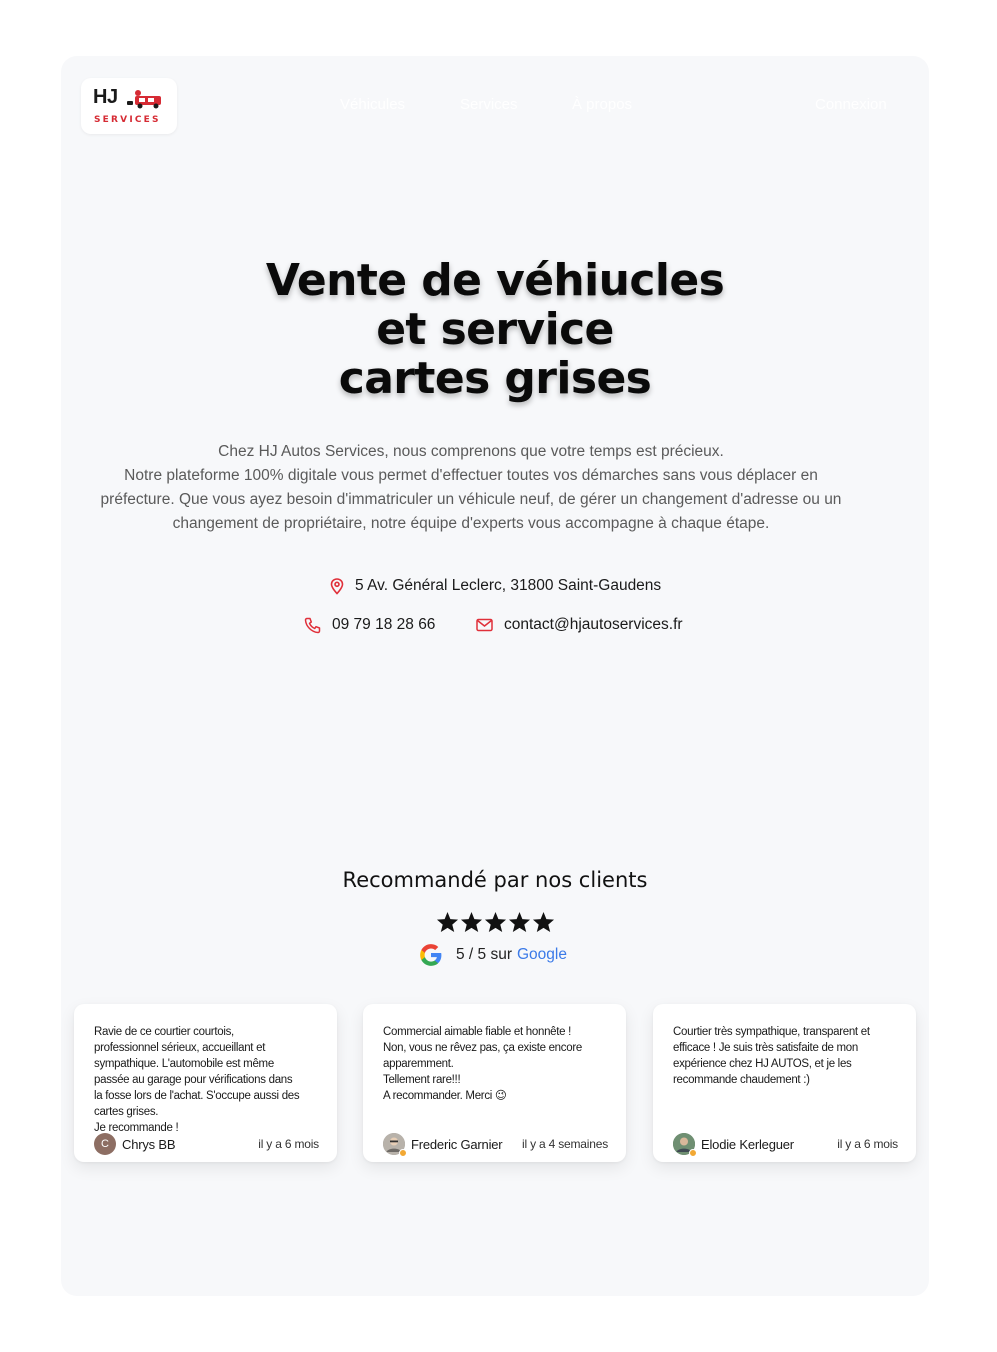 The width and height of the screenshot is (997, 1352). I want to click on hero-title-line: cartes grises, so click(495, 378).